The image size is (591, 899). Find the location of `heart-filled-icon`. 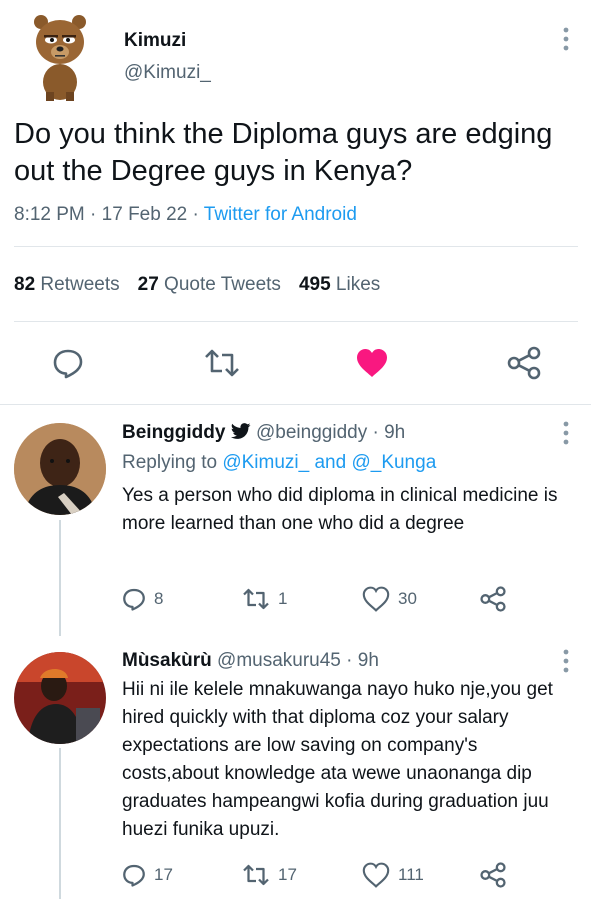

heart-filled-icon is located at coordinates (372, 363).